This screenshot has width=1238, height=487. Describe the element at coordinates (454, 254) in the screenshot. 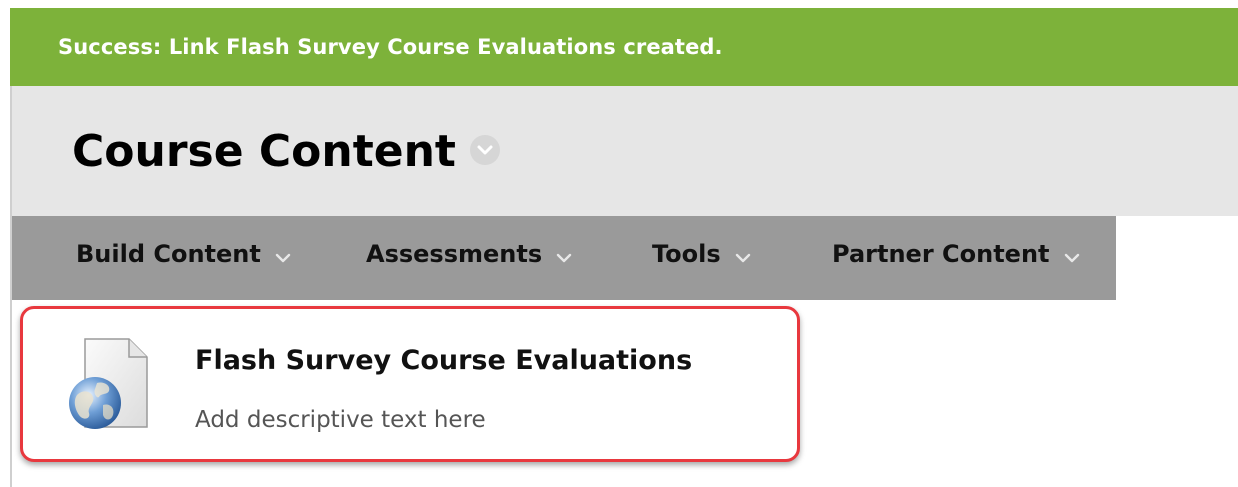

I see `assessments-label: Assessments` at that location.